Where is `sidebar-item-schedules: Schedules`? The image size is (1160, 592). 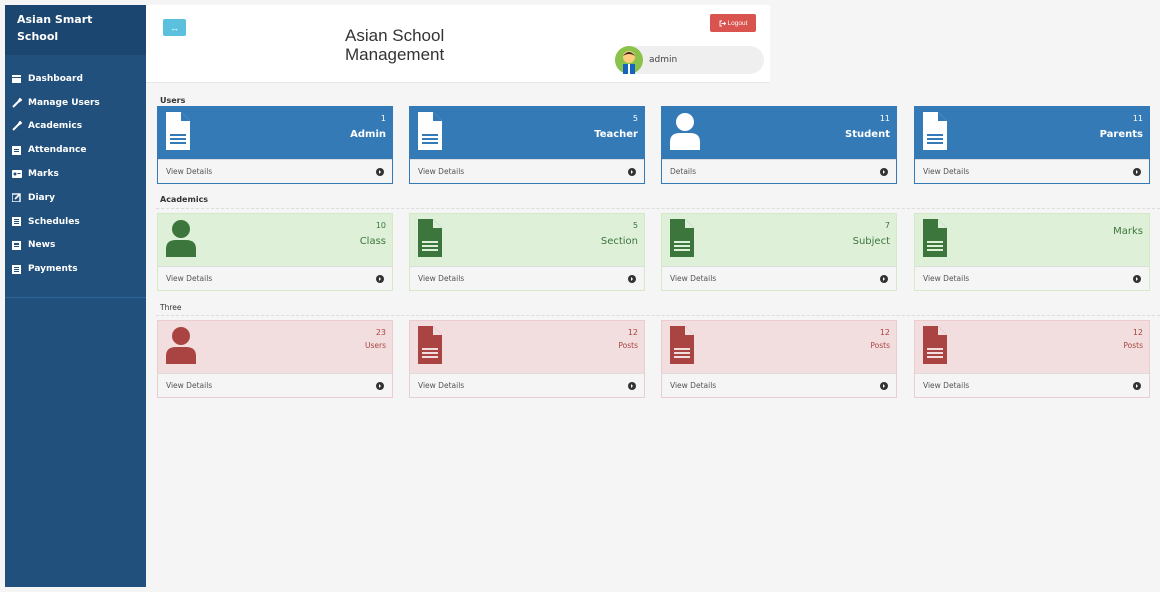 sidebar-item-schedules: Schedules is located at coordinates (75, 222).